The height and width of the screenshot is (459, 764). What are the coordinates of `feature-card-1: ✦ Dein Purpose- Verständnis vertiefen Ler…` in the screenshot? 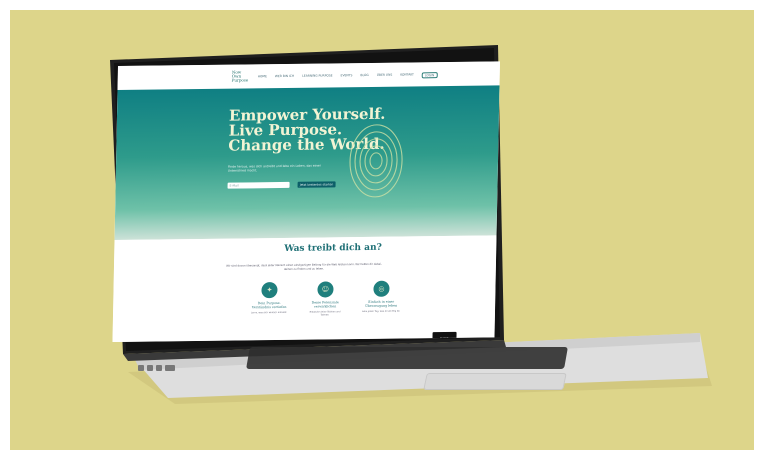 It's located at (269, 298).